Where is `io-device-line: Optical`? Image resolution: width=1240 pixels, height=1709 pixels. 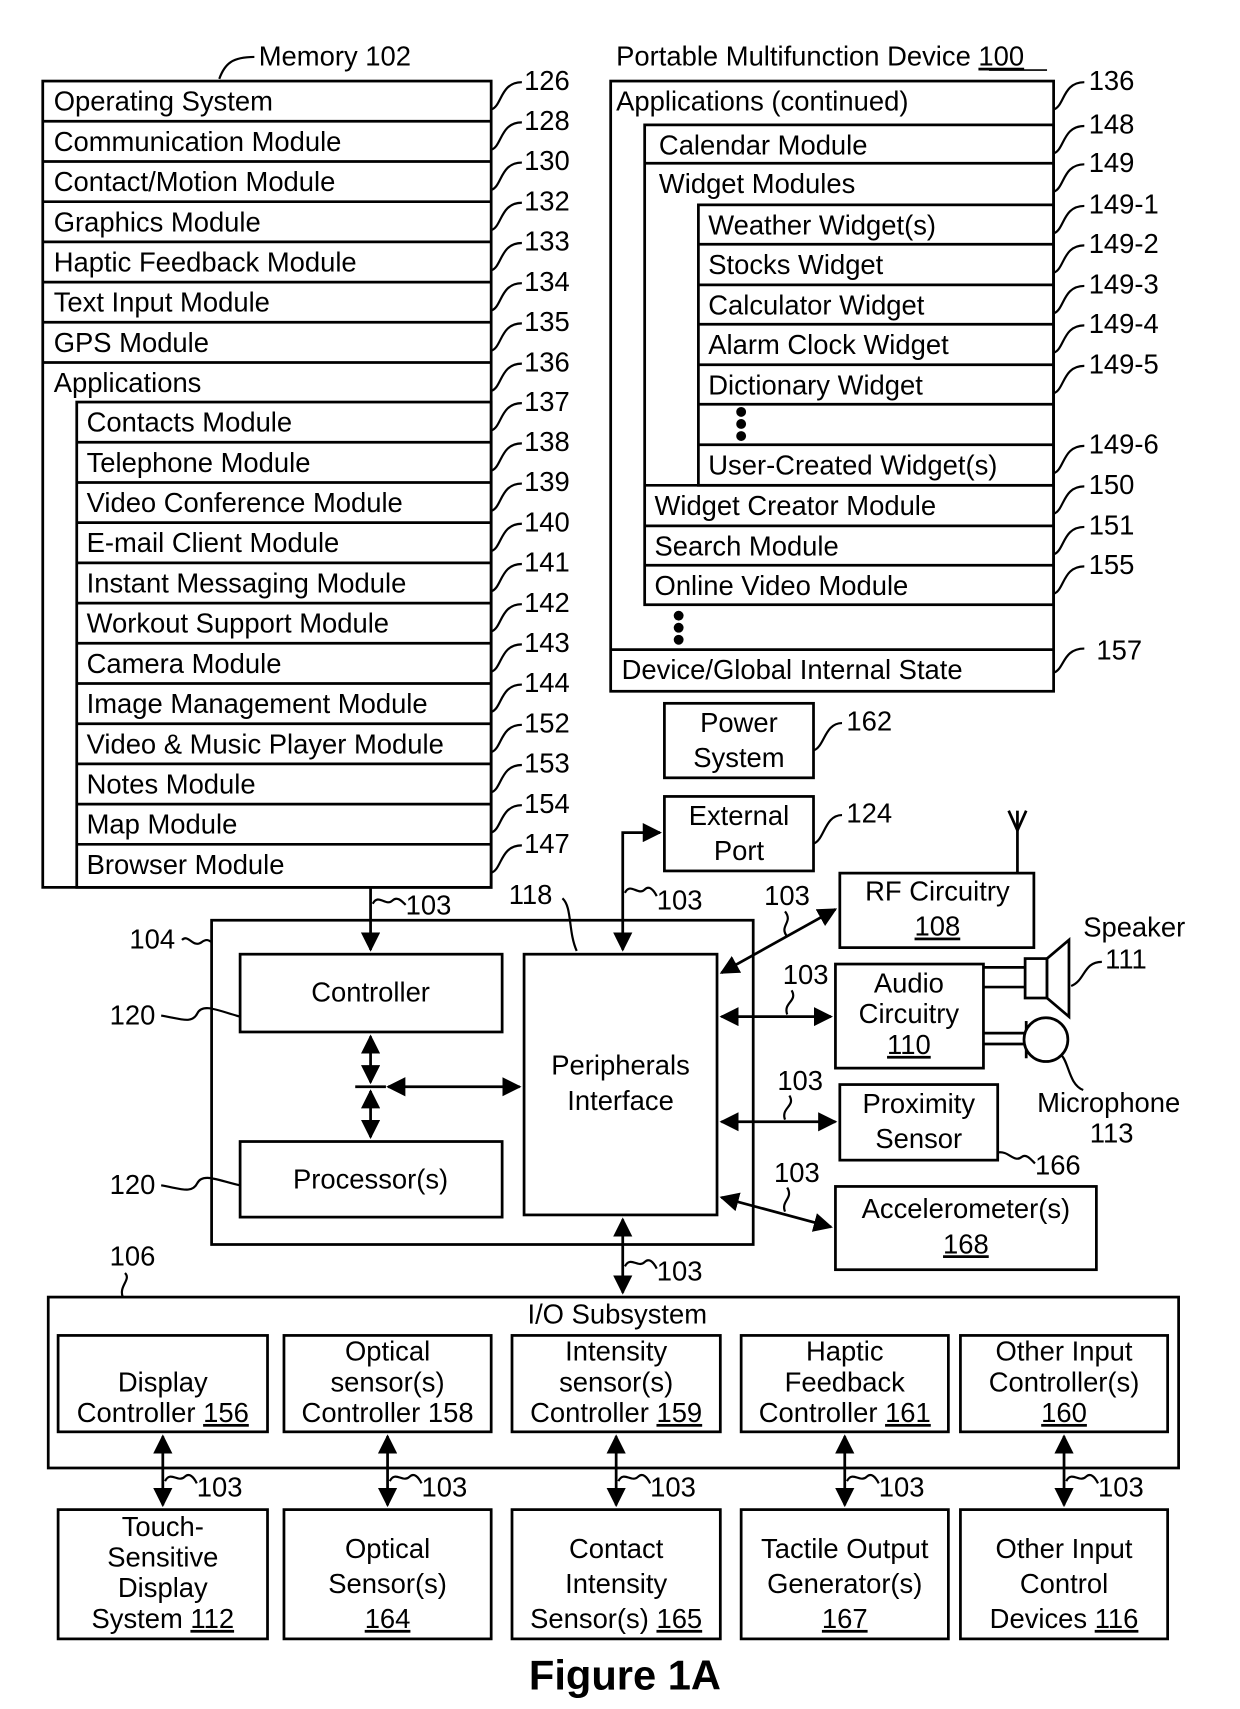 io-device-line: Optical is located at coordinates (387, 1548).